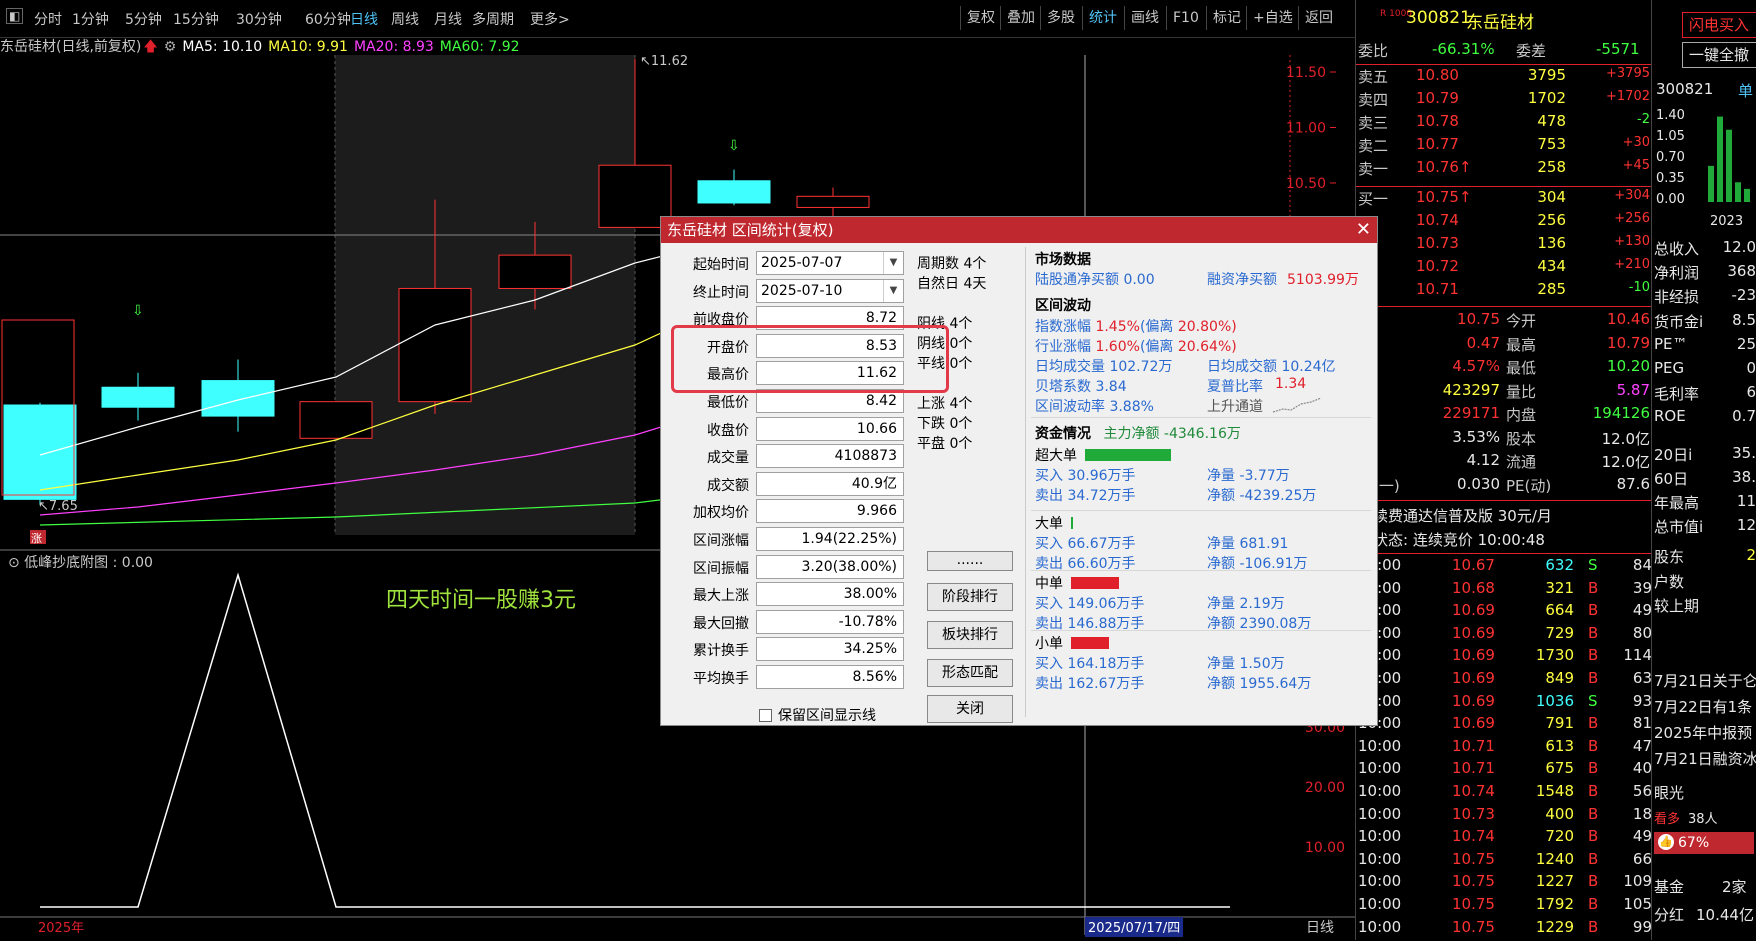 This screenshot has height=941, width=1756. What do you see at coordinates (1703, 706) in the screenshot?
I see `news-item: 7月22日有1条` at bounding box center [1703, 706].